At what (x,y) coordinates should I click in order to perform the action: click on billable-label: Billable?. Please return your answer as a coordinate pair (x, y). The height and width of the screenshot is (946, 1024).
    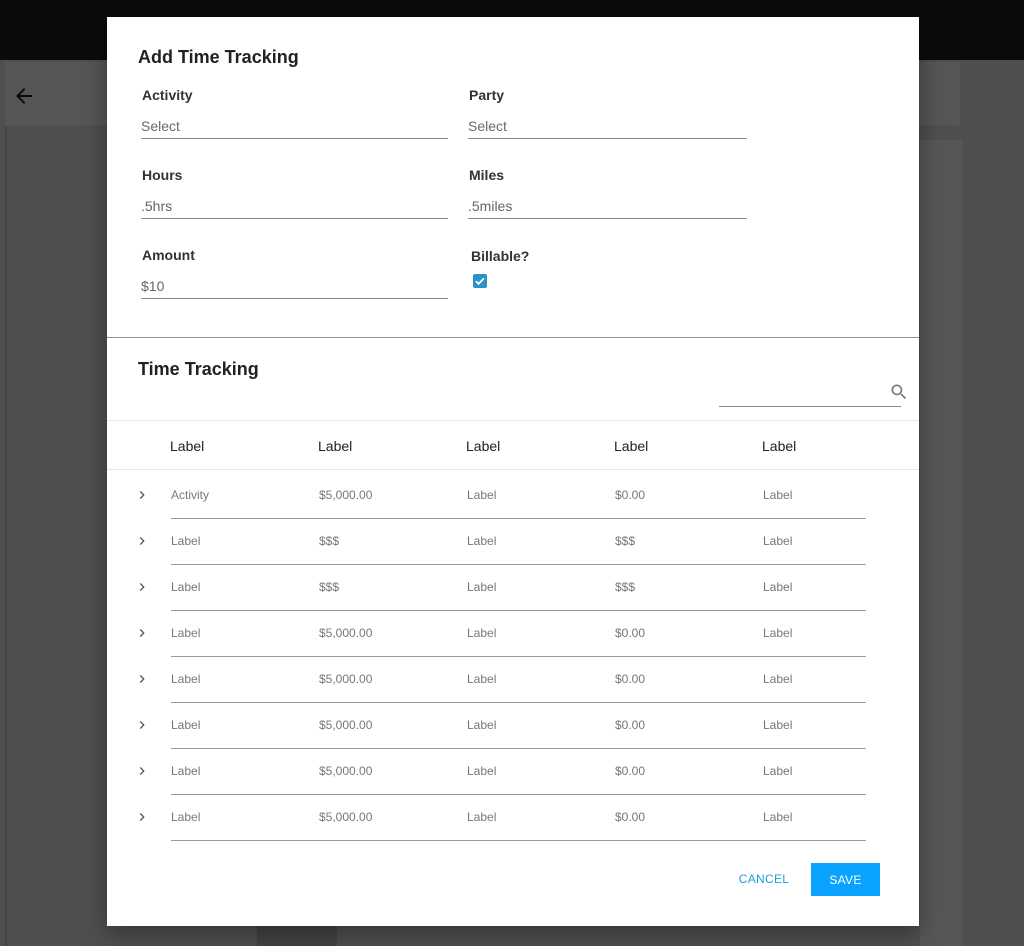
    Looking at the image, I should click on (500, 256).